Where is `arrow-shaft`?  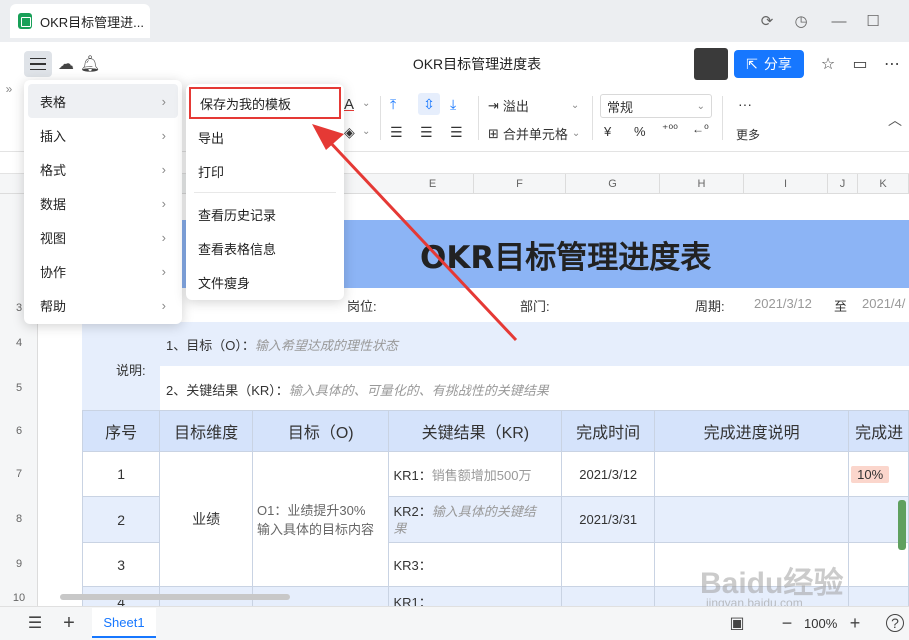
arrow-shaft is located at coordinates (422, 240).